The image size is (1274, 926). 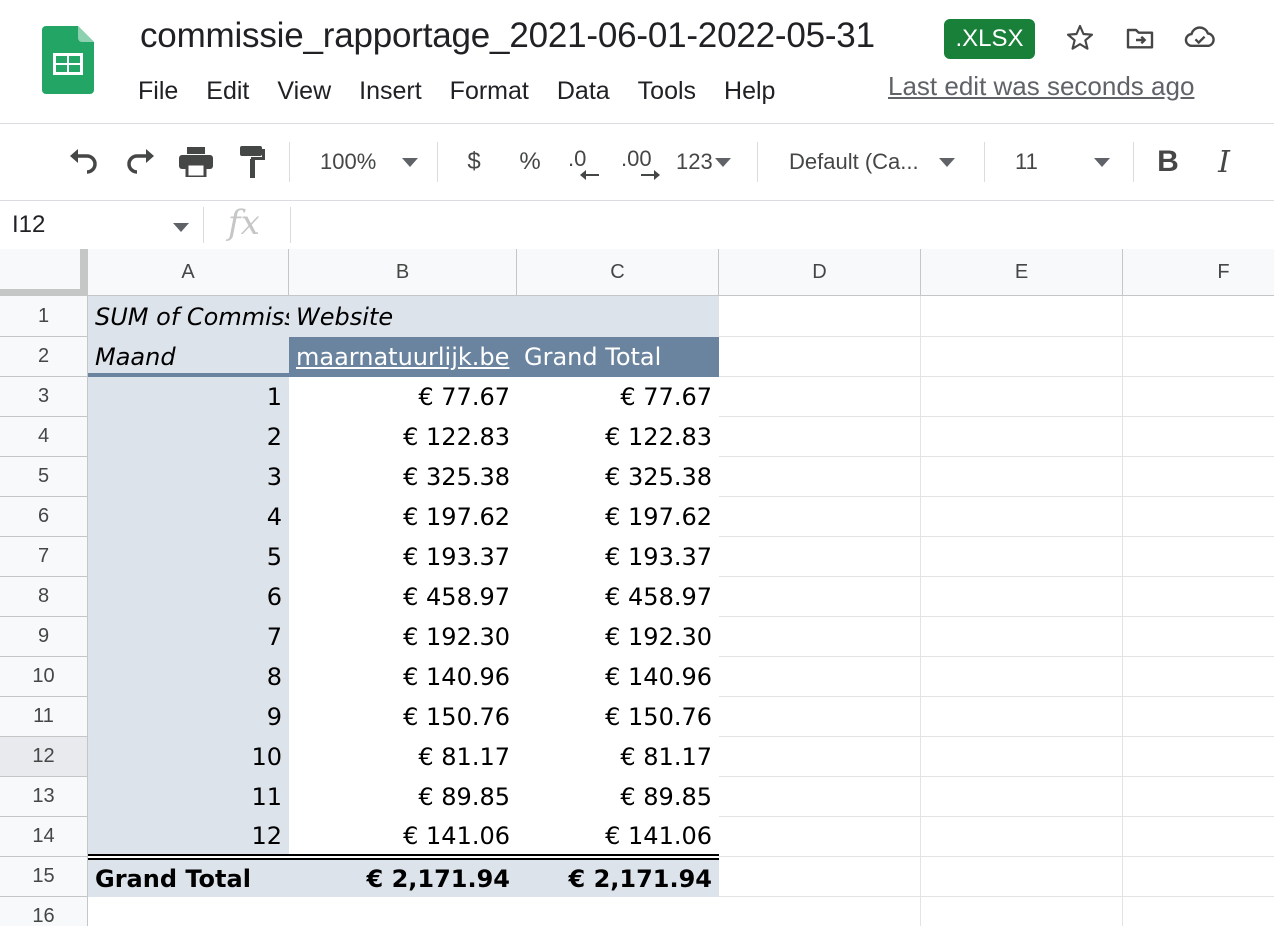 I want to click on total-value-cell: € 141.06, so click(x=618, y=835).